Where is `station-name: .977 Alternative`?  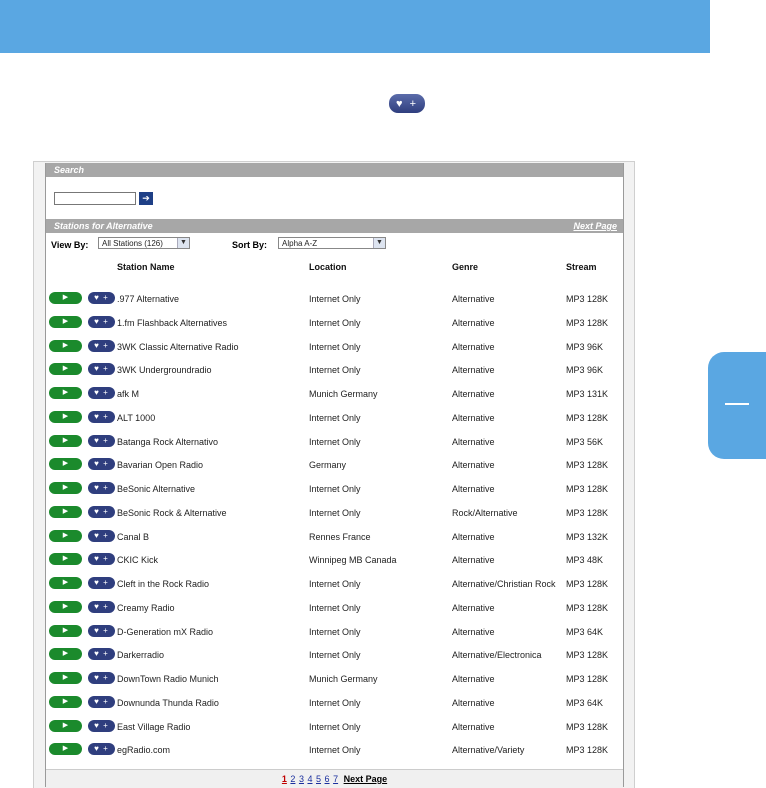
station-name: .977 Alternative is located at coordinates (148, 299).